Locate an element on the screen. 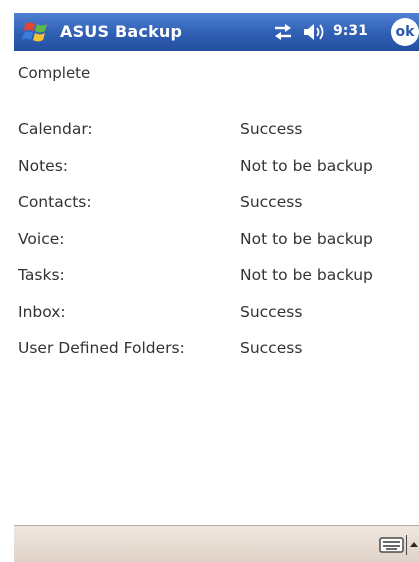 This screenshot has height=562, width=419. speaker-icon is located at coordinates (314, 32).